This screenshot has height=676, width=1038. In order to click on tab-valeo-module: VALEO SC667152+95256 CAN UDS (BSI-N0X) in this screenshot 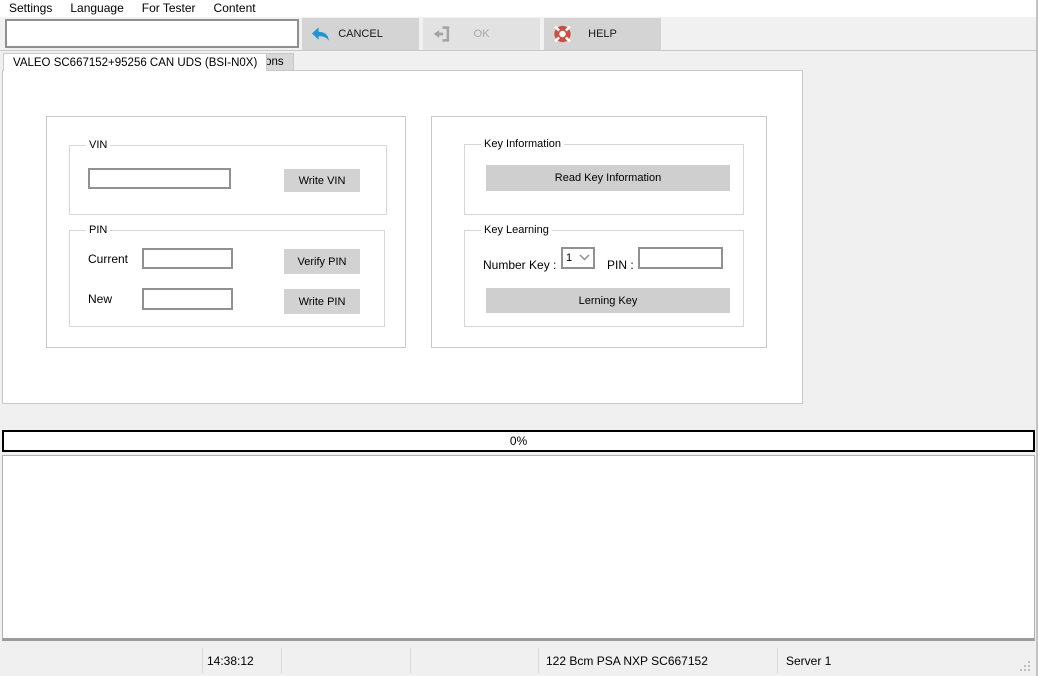, I will do `click(135, 62)`.